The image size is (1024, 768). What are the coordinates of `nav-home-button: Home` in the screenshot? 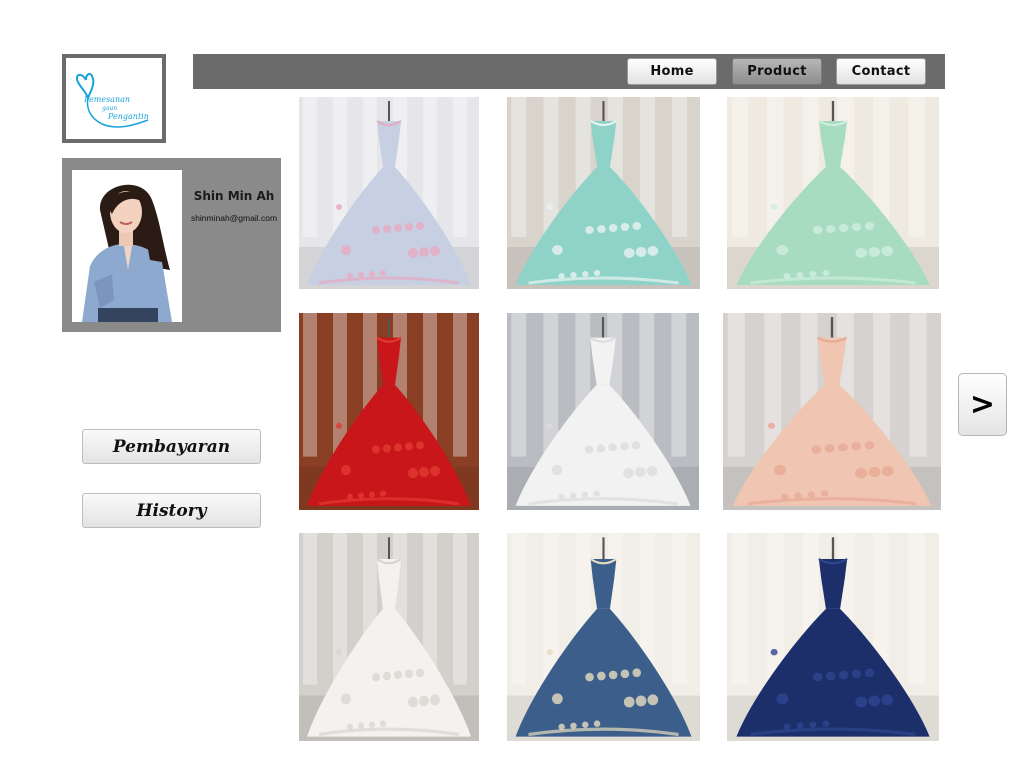 It's located at (672, 71).